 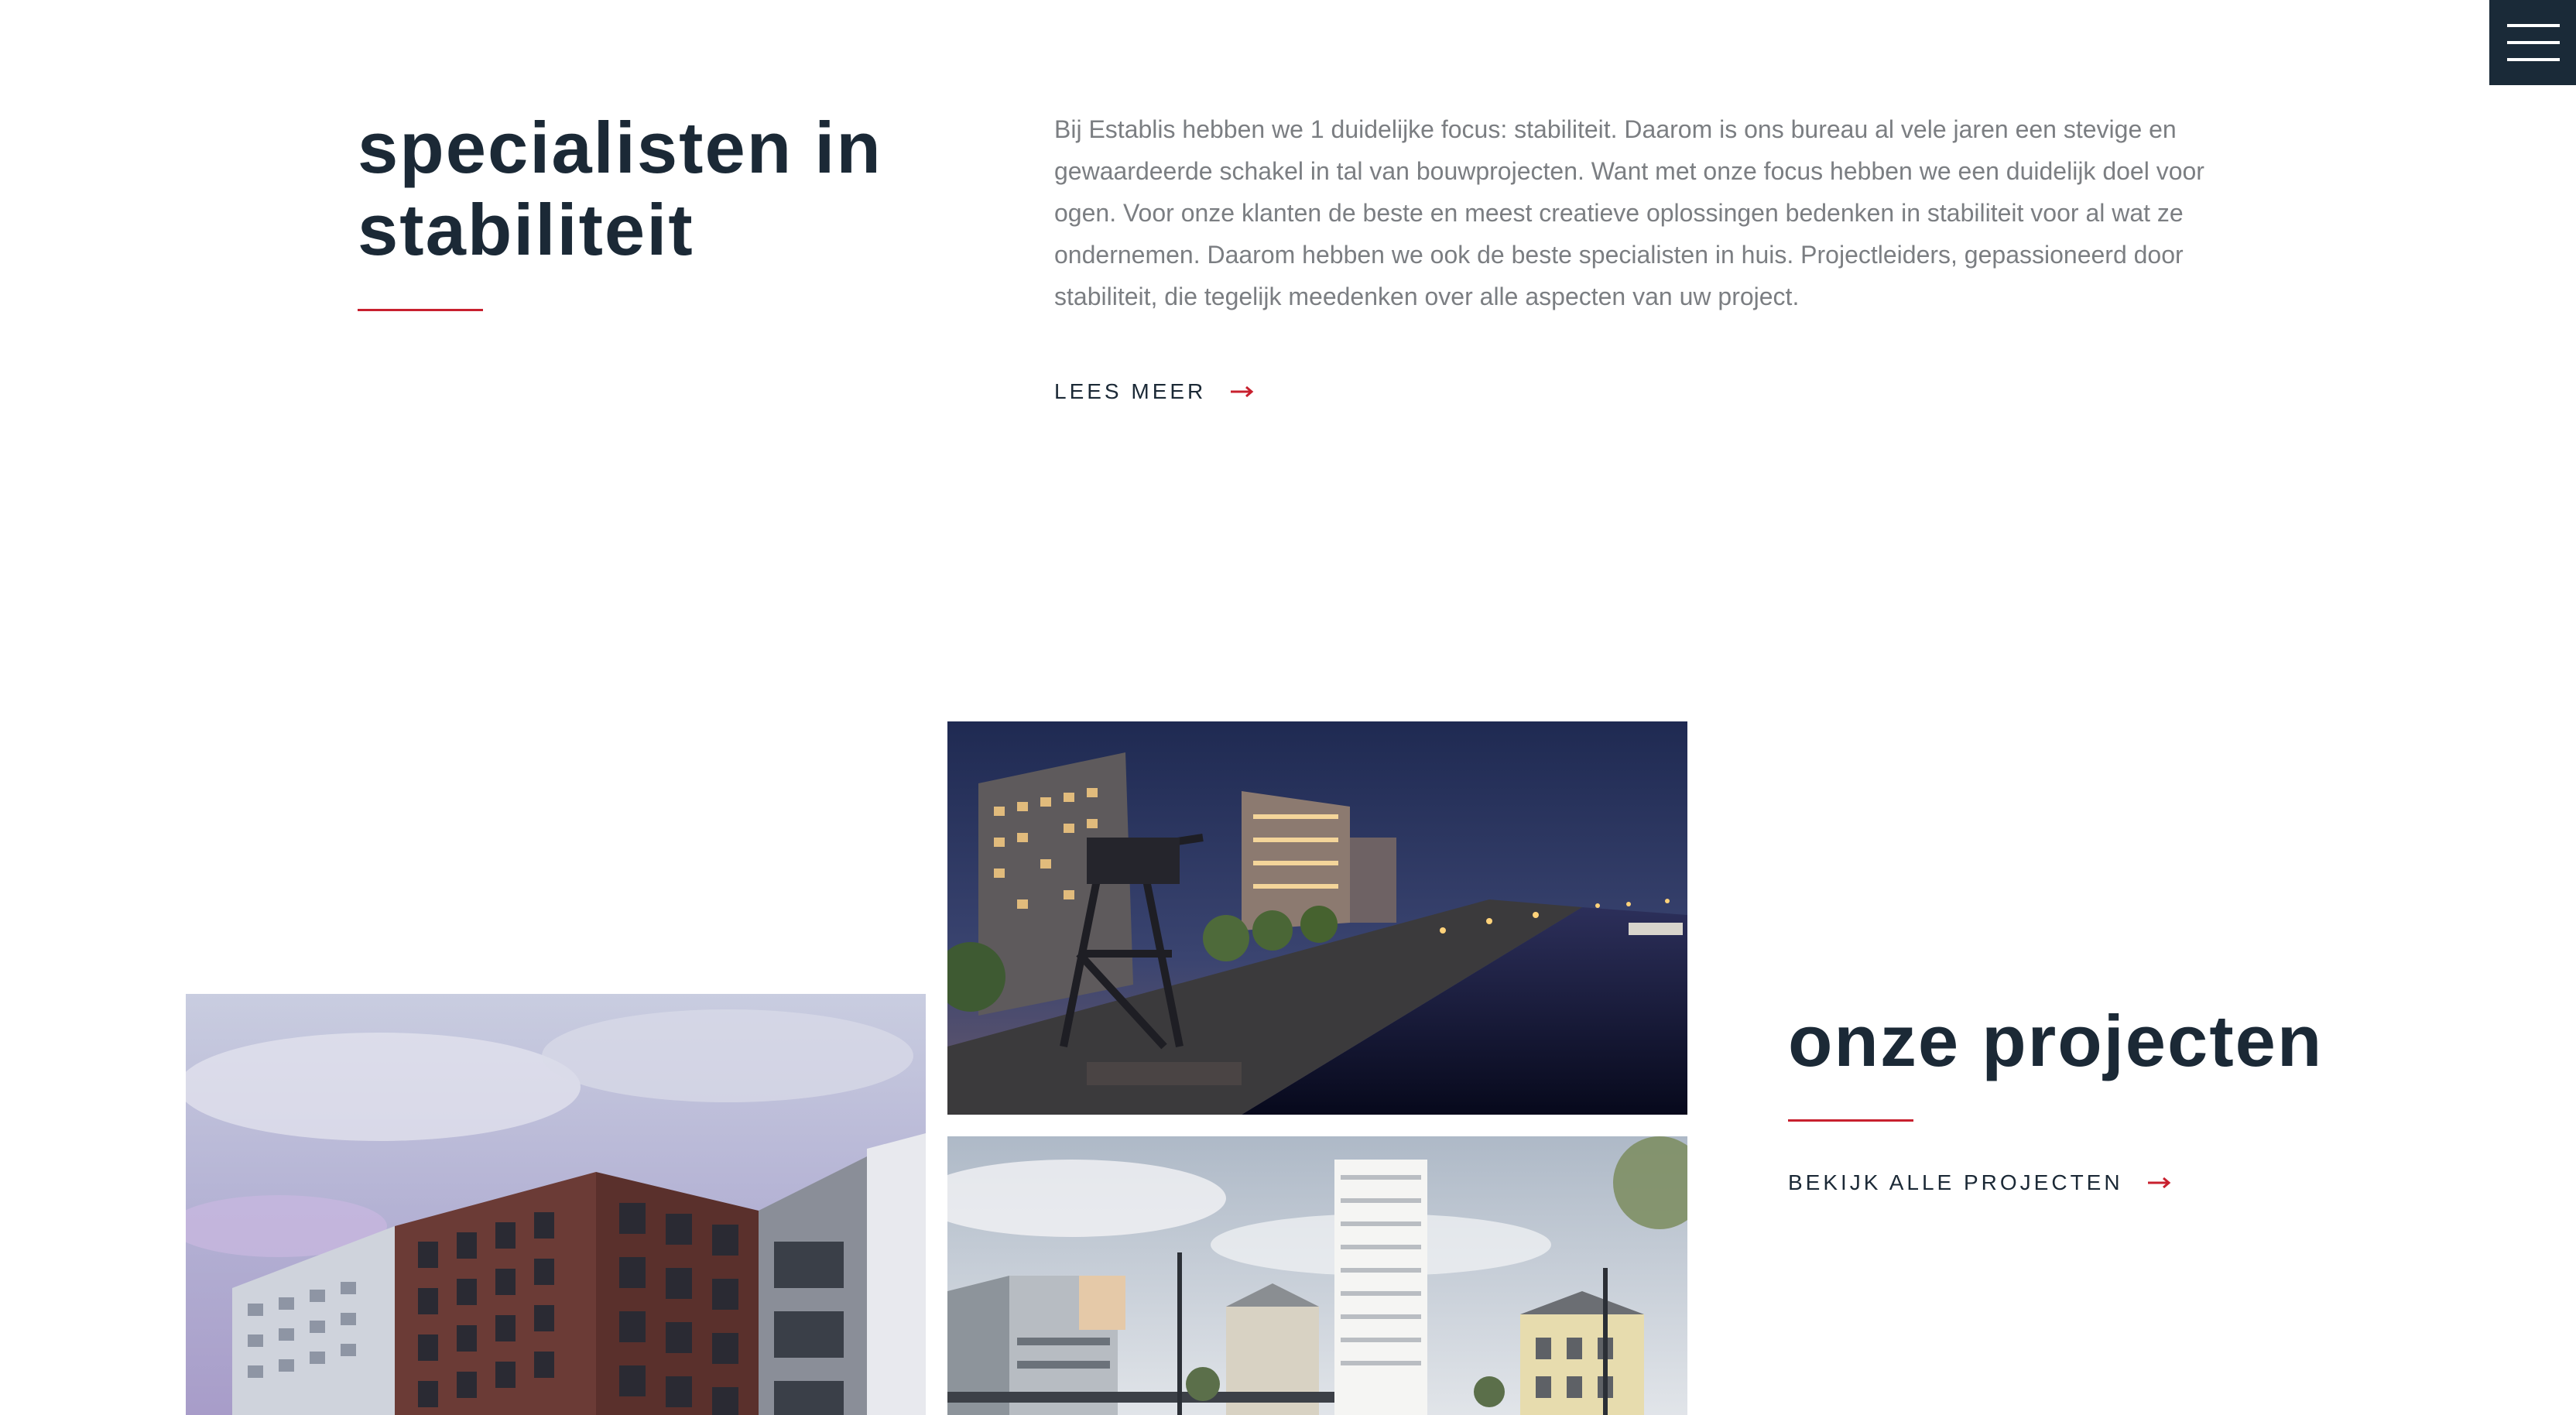 What do you see at coordinates (556, 1204) in the screenshot?
I see `project-image-brick-apartments` at bounding box center [556, 1204].